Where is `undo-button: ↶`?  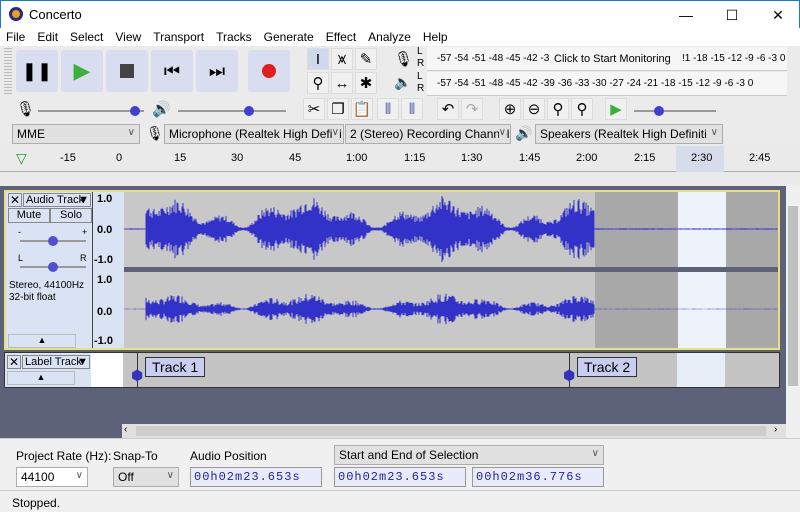 undo-button: ↶ is located at coordinates (448, 109).